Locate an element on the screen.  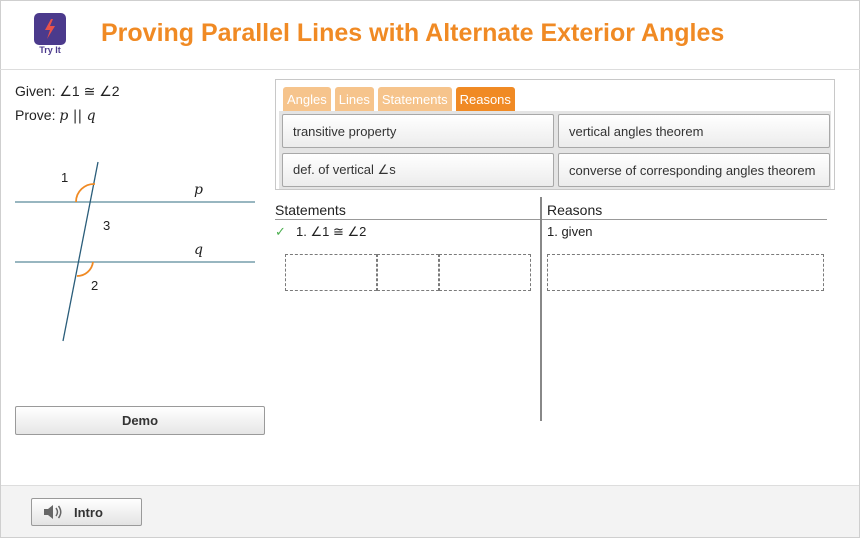
tile-vertical-angles-theorem: vertical angles theorem is located at coordinates (694, 131).